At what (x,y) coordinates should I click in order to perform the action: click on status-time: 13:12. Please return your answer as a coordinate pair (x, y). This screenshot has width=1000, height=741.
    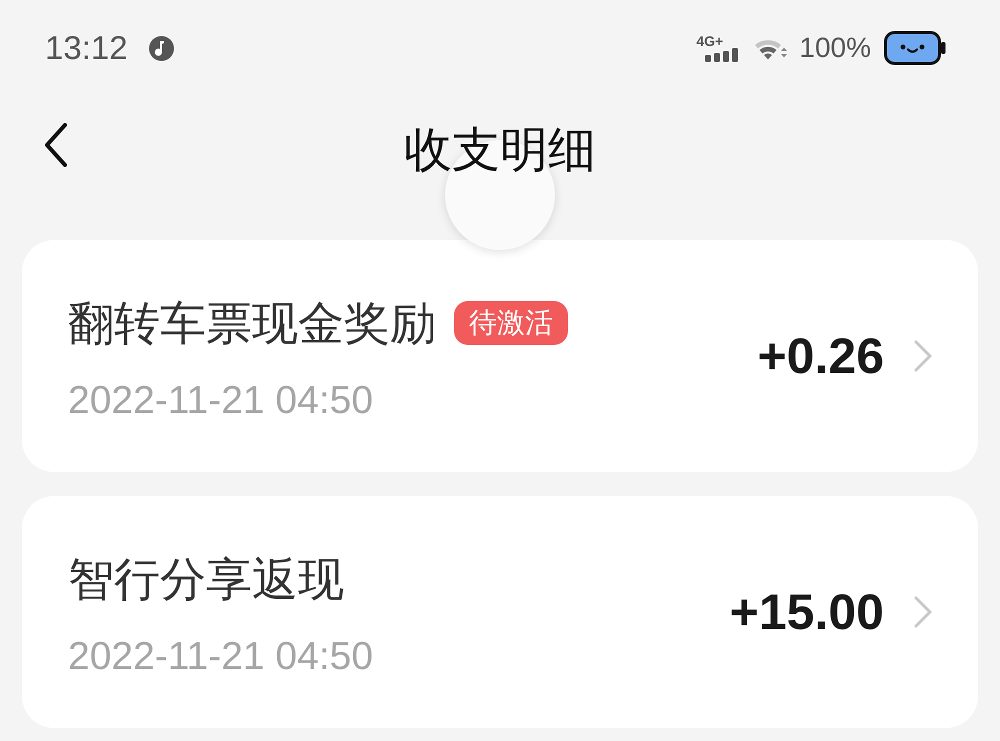
    Looking at the image, I should click on (86, 48).